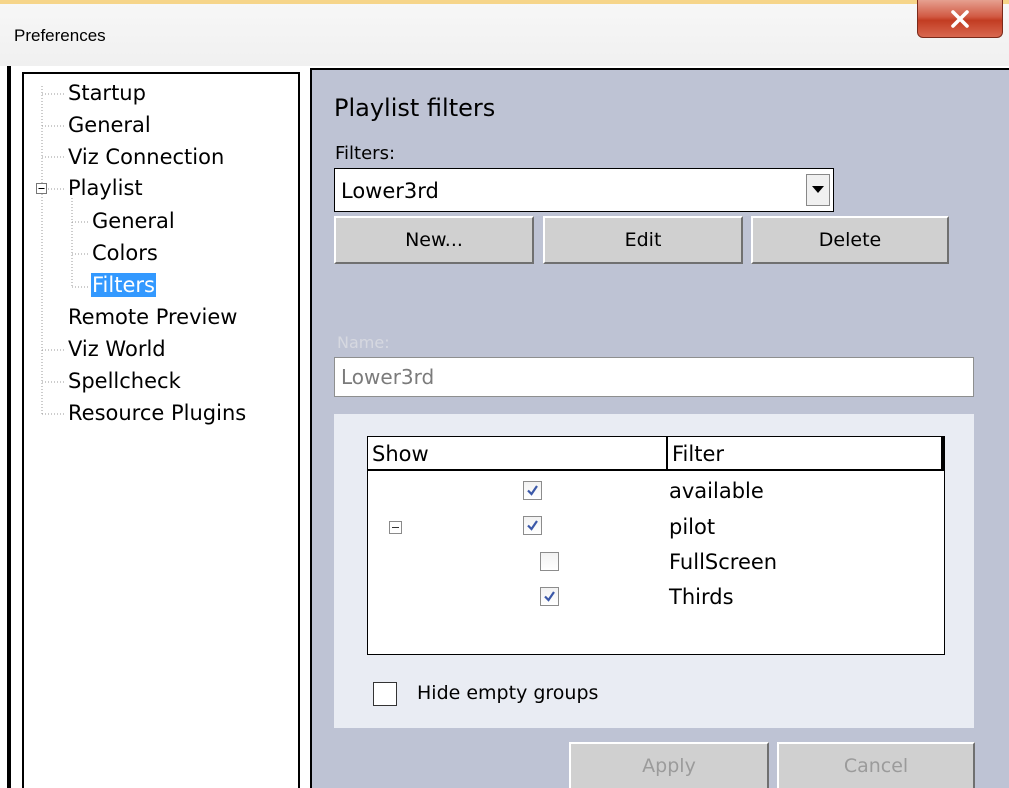  What do you see at coordinates (157, 413) in the screenshot?
I see `tree-item-resource-plugins: Resource Plugins` at bounding box center [157, 413].